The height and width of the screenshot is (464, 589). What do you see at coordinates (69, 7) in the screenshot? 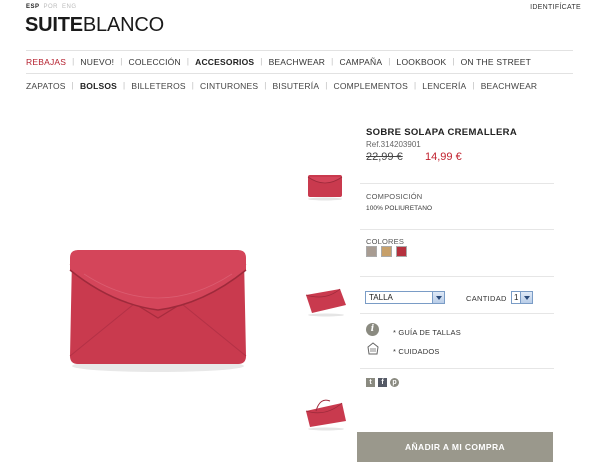
I see `language-eng: ENG` at bounding box center [69, 7].